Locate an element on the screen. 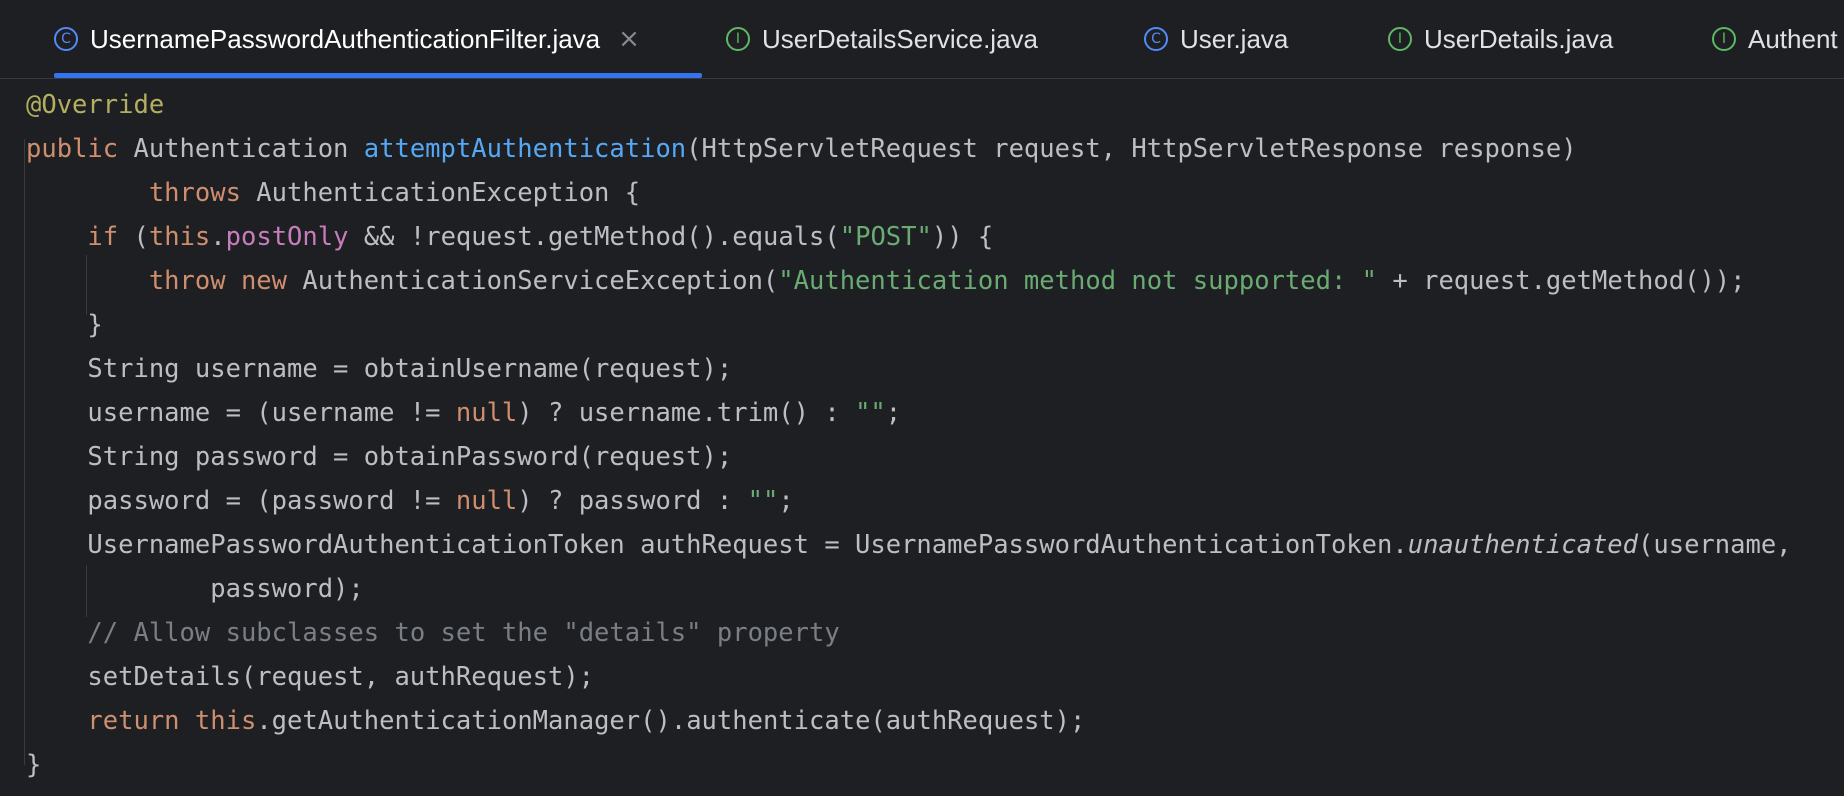 Image resolution: width=1844 pixels, height=796 pixels. tab-user: C User.java is located at coordinates (1216, 39).